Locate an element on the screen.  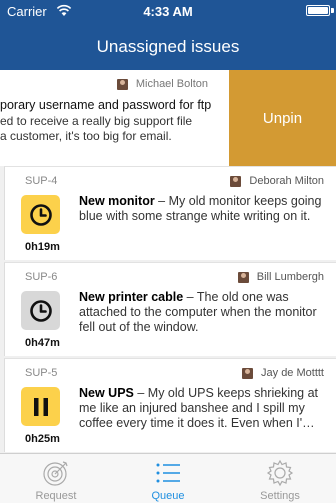
clock-time: 4:33 AM is located at coordinates (168, 11).